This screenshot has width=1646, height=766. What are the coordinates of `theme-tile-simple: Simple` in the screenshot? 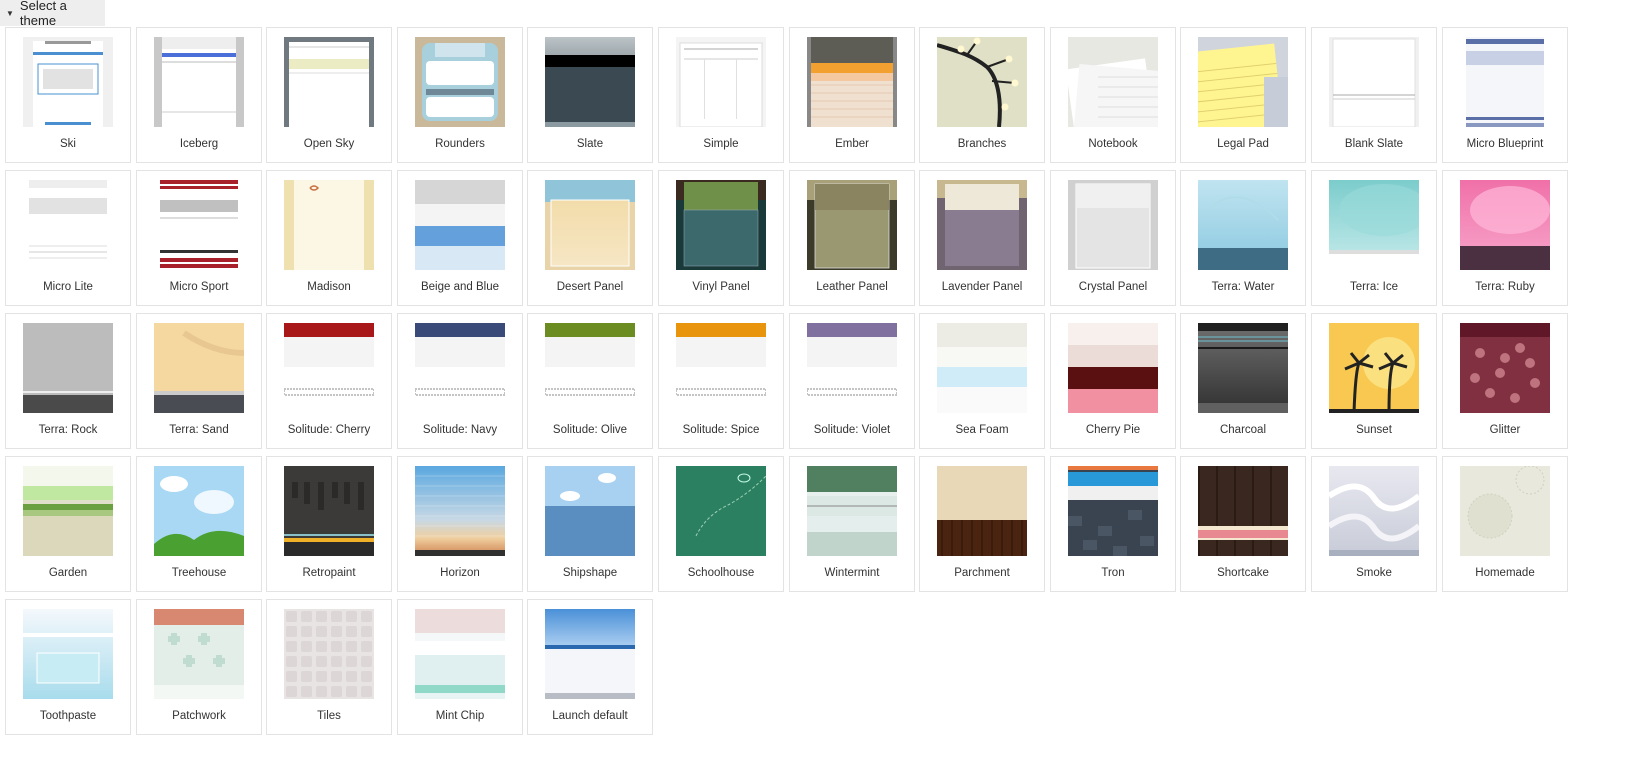 It's located at (721, 95).